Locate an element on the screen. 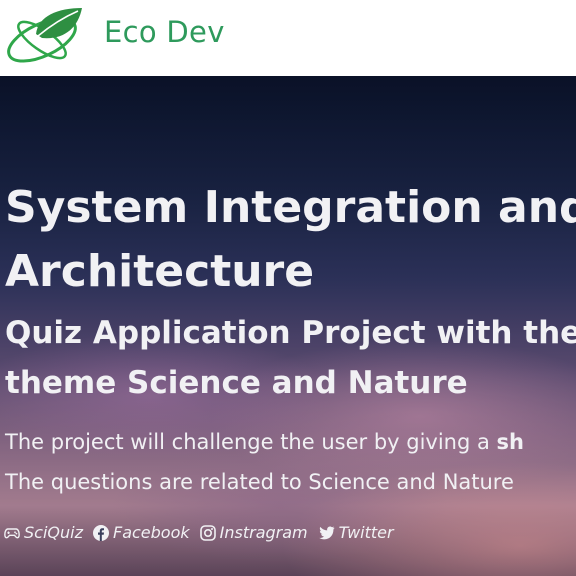 This screenshot has width=576, height=576. link-sciquiz: SciQuiz is located at coordinates (43, 532).